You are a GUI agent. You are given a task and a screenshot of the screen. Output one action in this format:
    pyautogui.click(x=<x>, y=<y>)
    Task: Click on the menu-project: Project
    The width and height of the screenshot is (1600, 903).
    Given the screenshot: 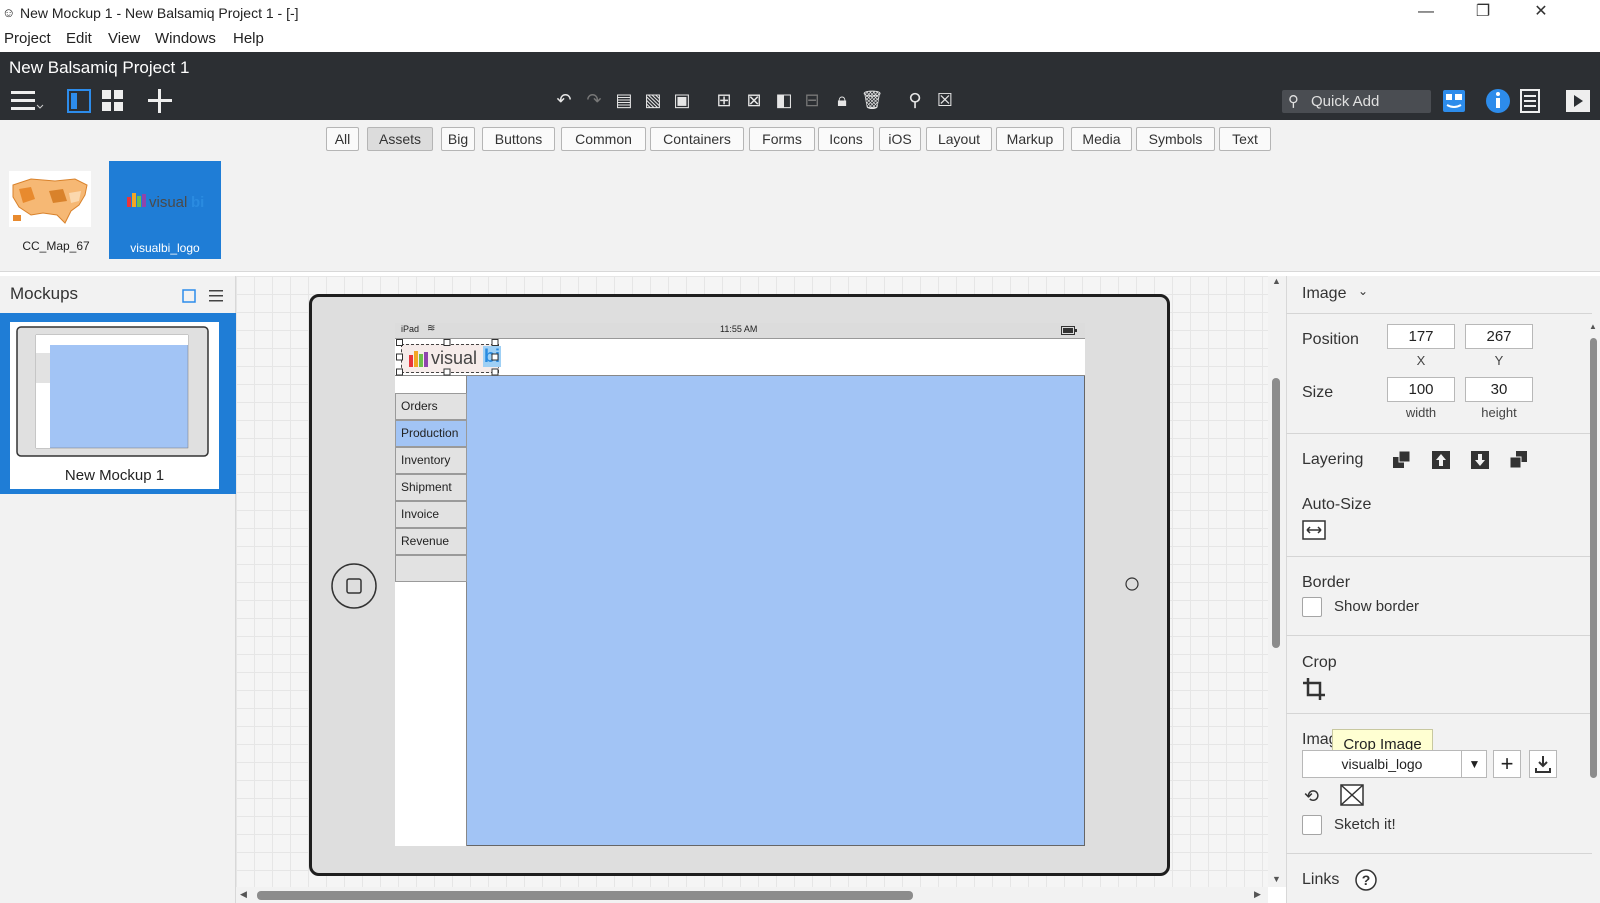 What is the action you would take?
    pyautogui.click(x=27, y=38)
    